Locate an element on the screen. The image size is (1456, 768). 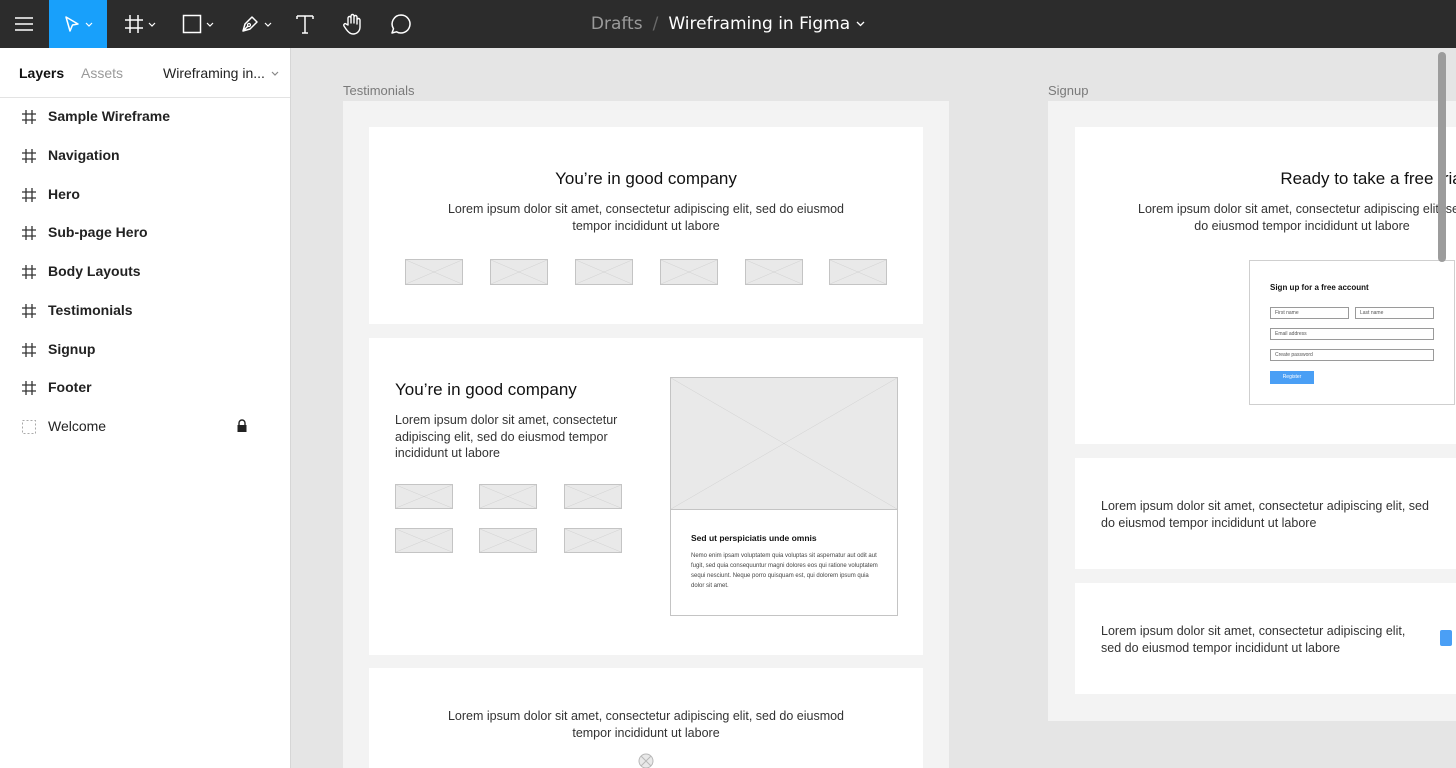
layer-item-sample-wireframe: Sample Wireframe is located at coordinates (145, 116).